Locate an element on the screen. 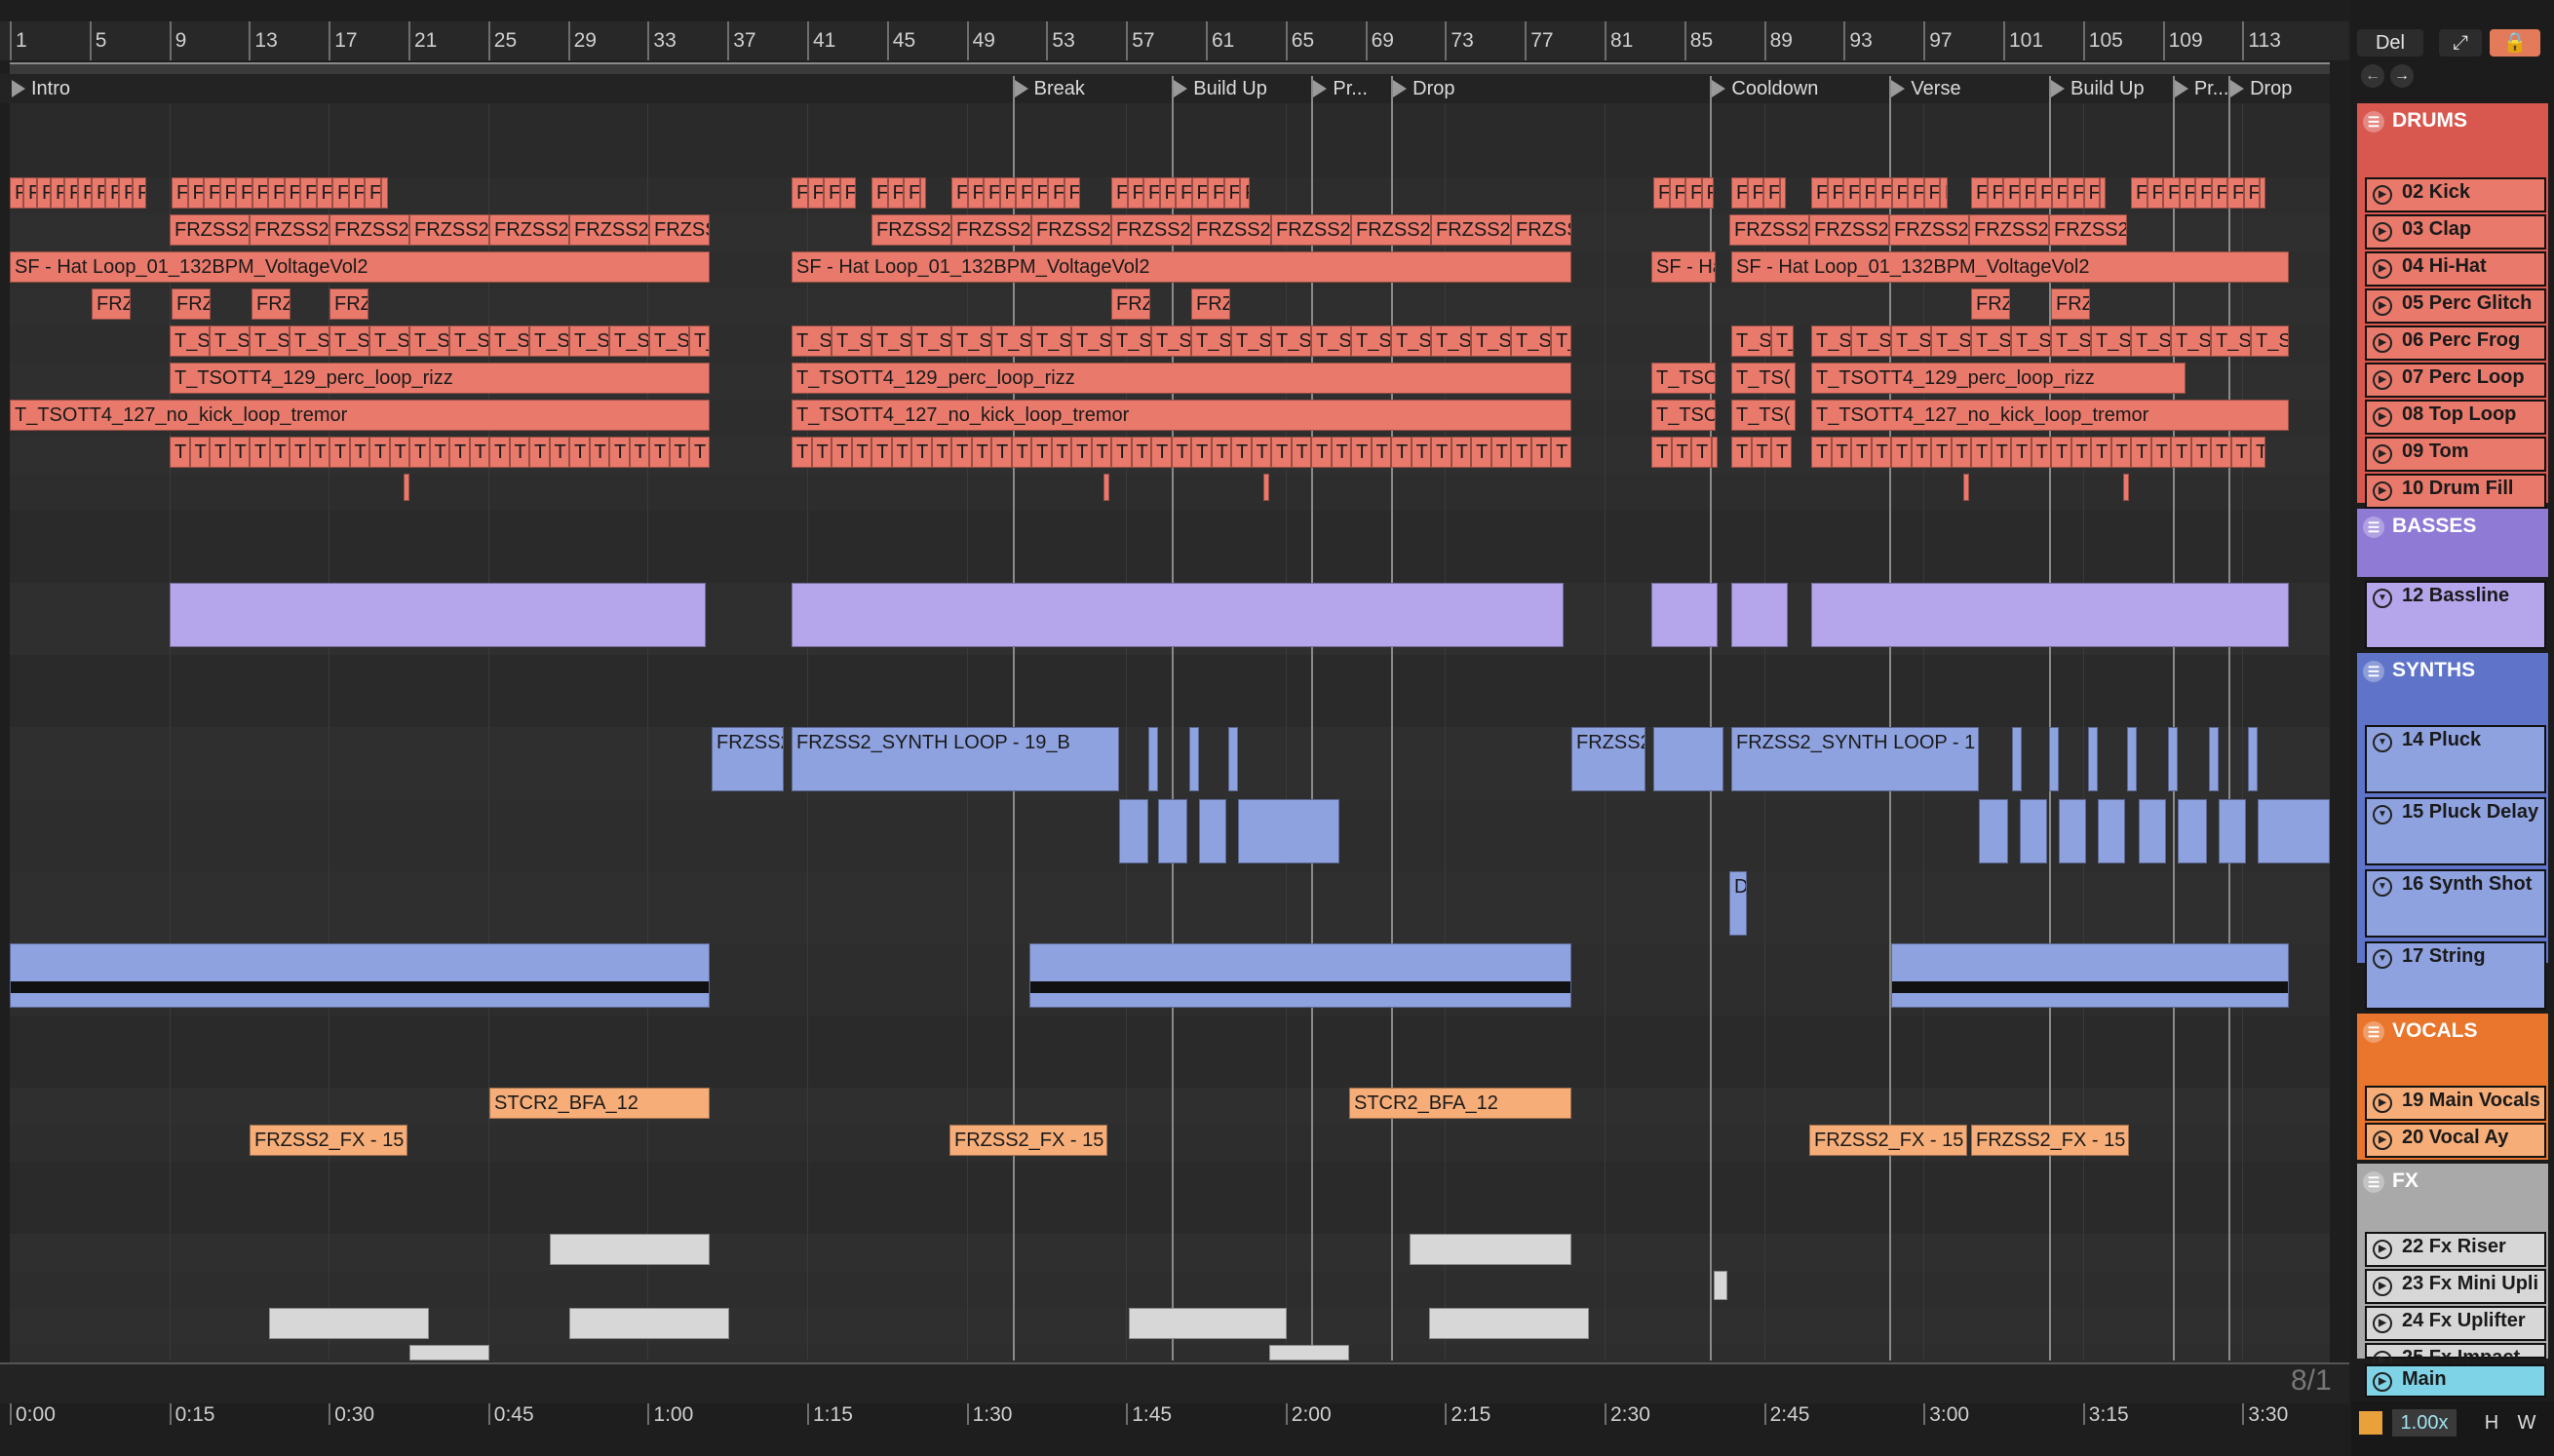 The image size is (2554, 1456). track-header: ▶ 05 Perc Glitch is located at coordinates (2455, 306).